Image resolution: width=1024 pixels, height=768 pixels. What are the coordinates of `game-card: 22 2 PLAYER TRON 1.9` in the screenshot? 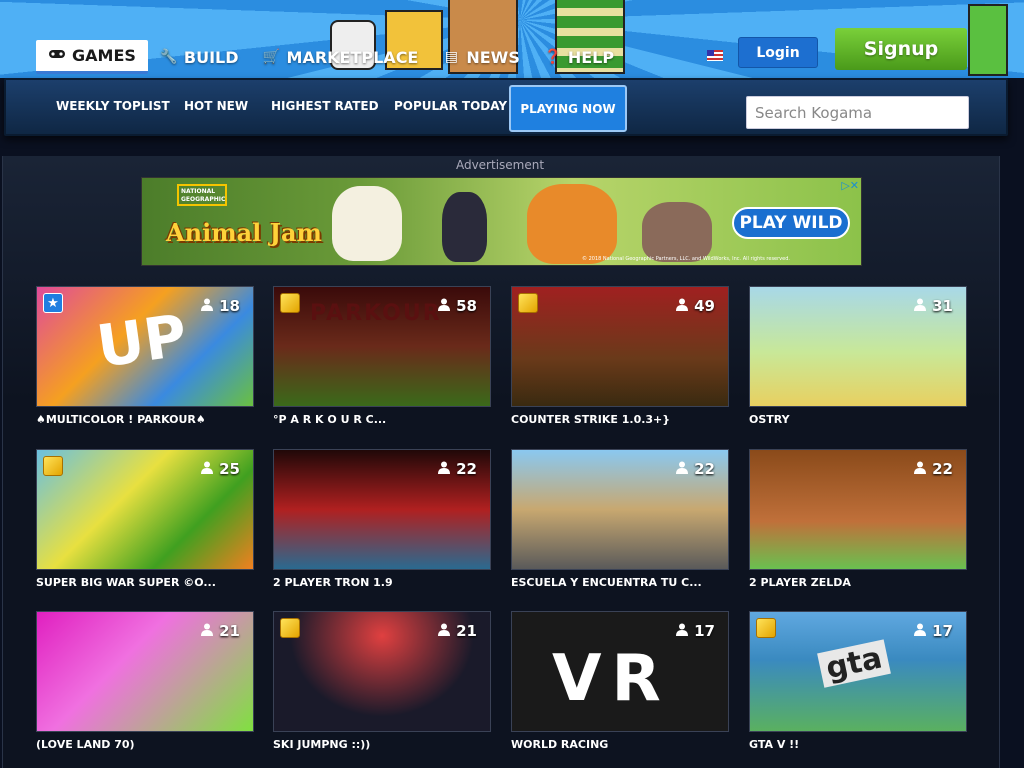 It's located at (382, 524).